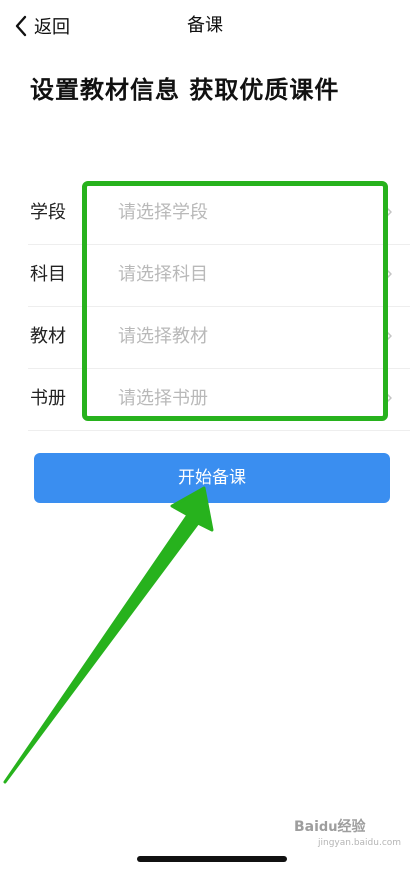 Image resolution: width=410 pixels, height=874 pixels. I want to click on watermark-logo: Baidu经验, so click(350, 827).